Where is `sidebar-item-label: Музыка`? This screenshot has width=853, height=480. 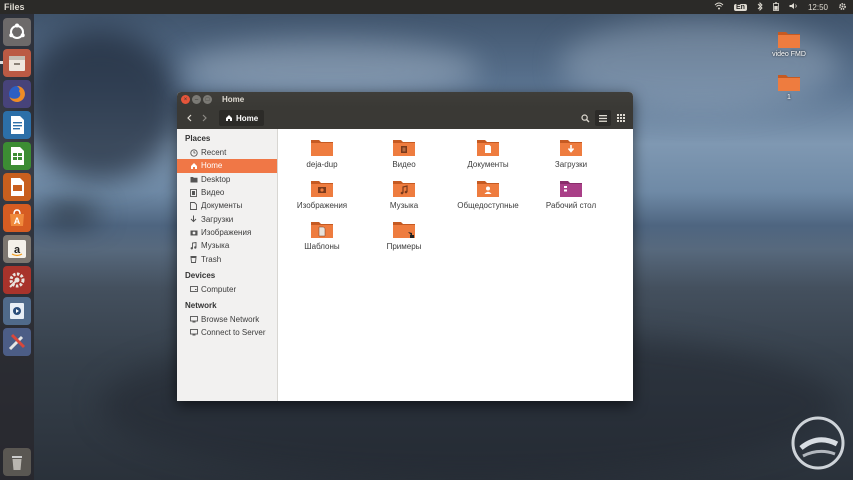
sidebar-item-label: Музыка is located at coordinates (215, 246).